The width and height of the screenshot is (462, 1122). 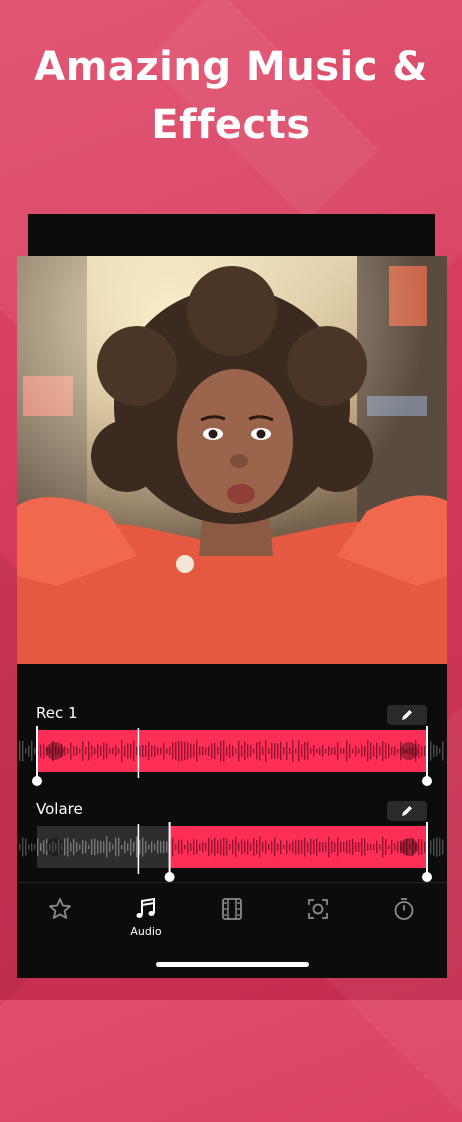 I want to click on tab-favorites, so click(x=60, y=921).